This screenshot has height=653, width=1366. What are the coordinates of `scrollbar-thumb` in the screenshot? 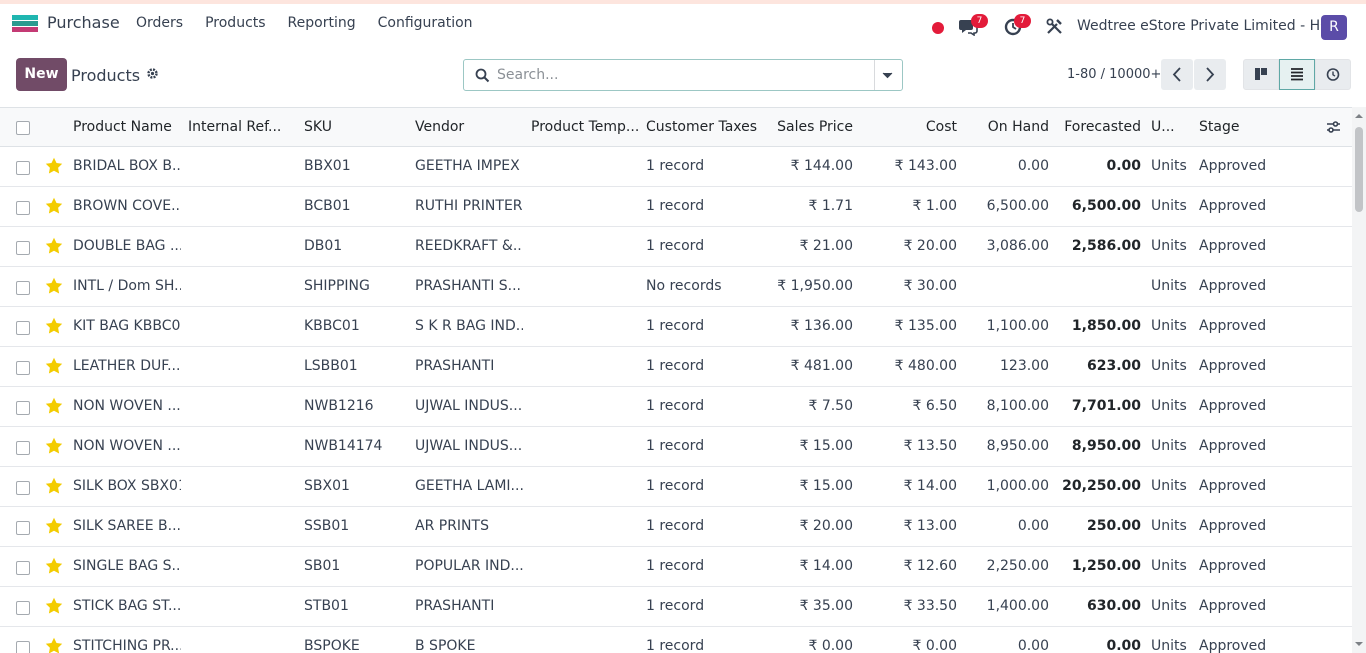 It's located at (1359, 169).